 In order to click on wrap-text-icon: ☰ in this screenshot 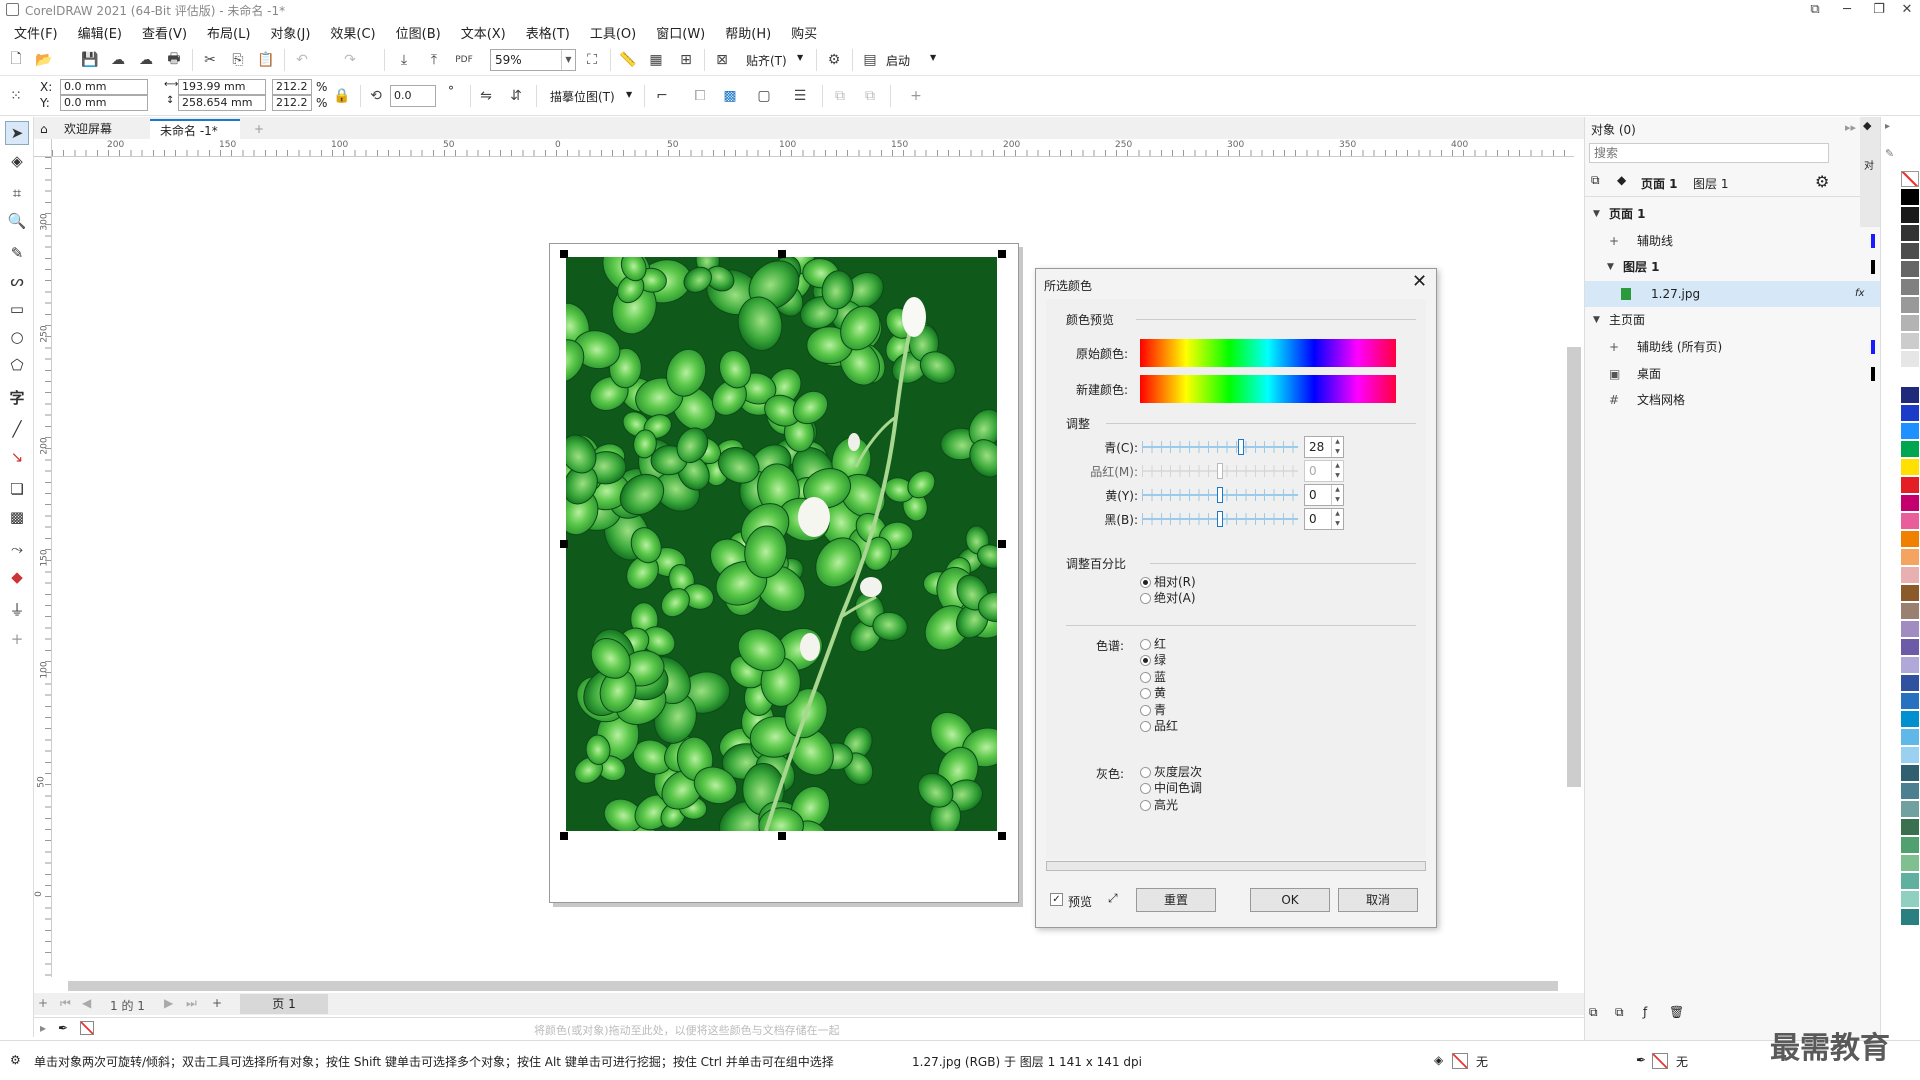, I will do `click(800, 96)`.